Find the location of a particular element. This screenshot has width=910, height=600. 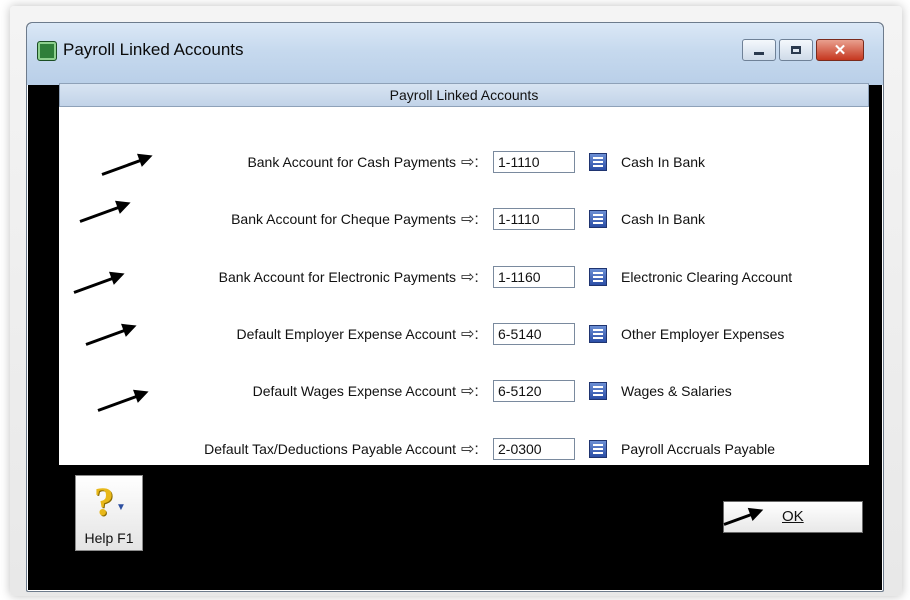

title-bar: Payroll Linked Accounts ✕ is located at coordinates (455, 54).